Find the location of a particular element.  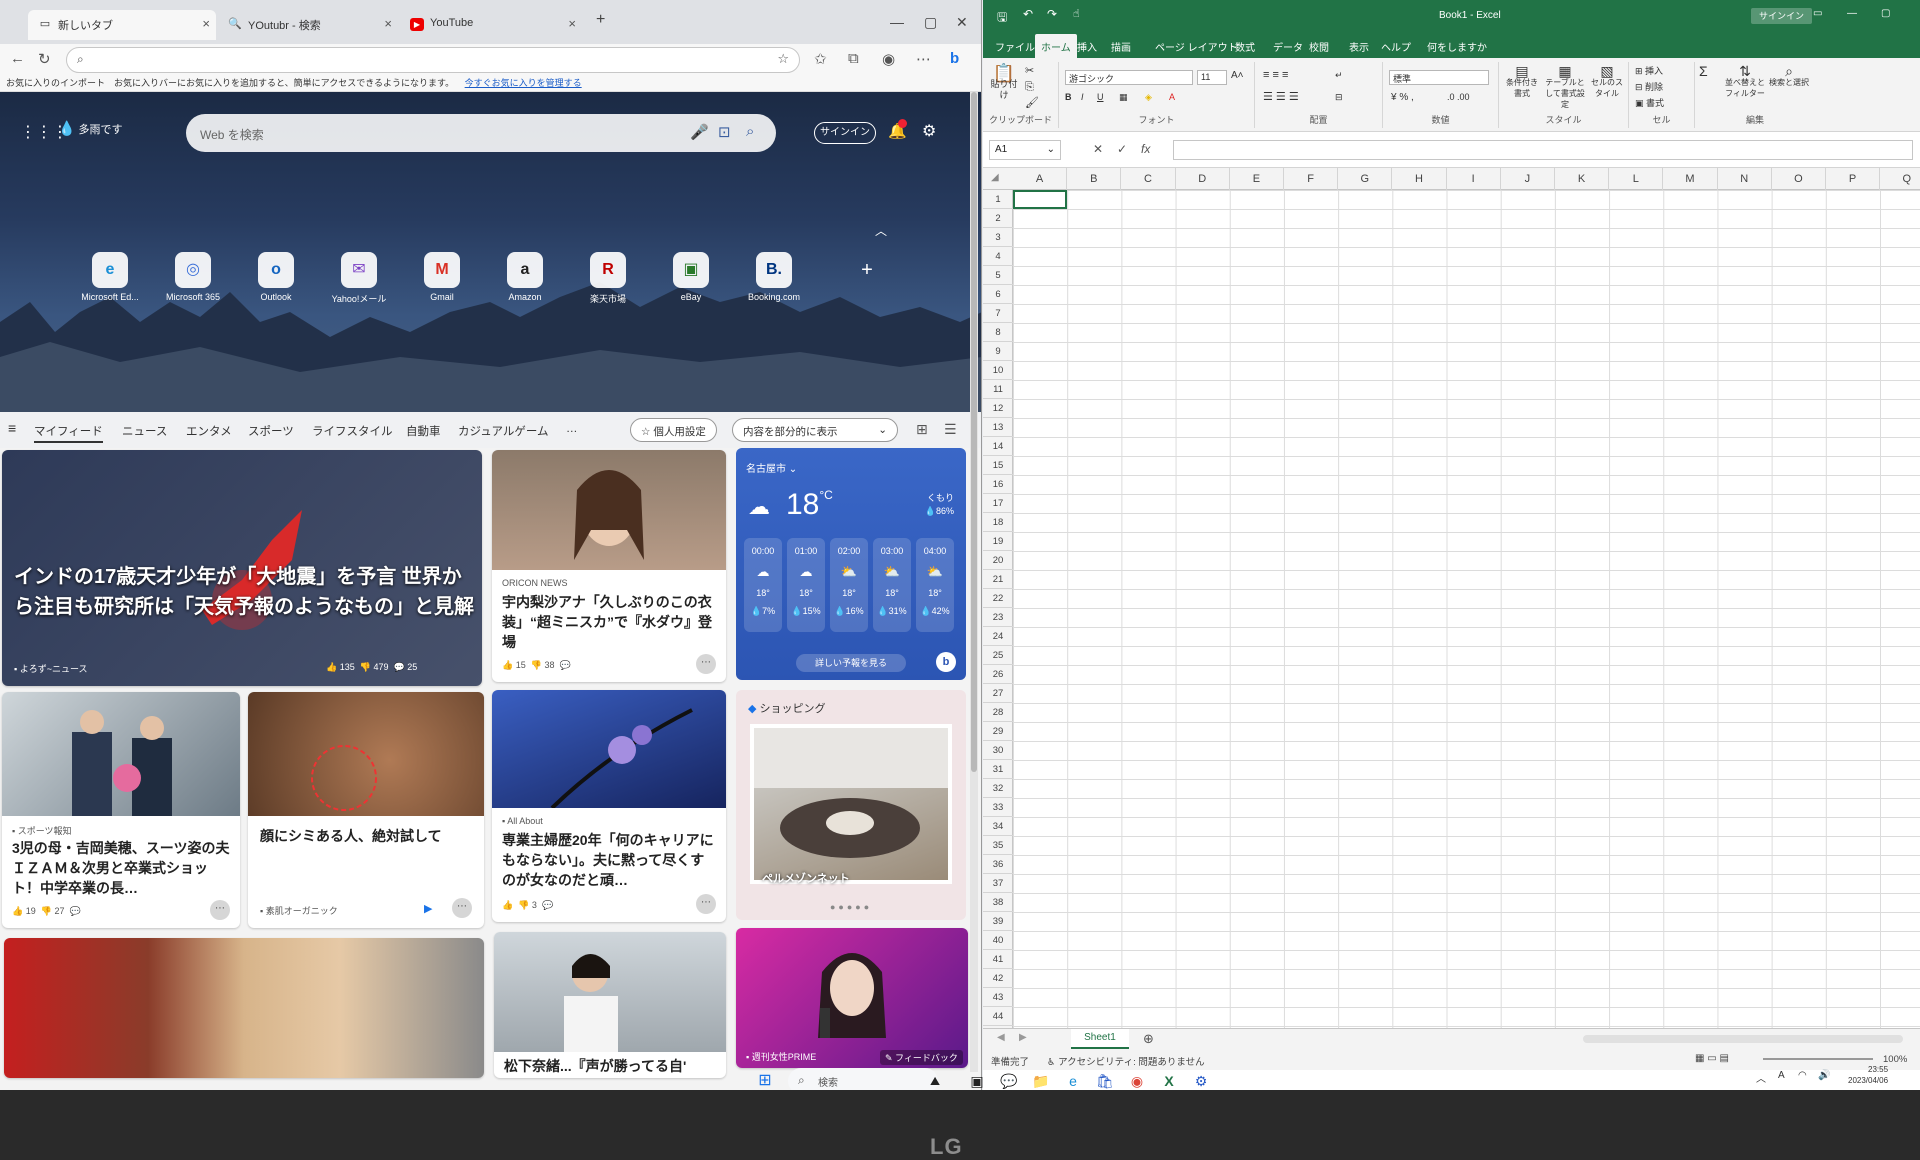

row-header: 40 is located at coordinates (998, 940).